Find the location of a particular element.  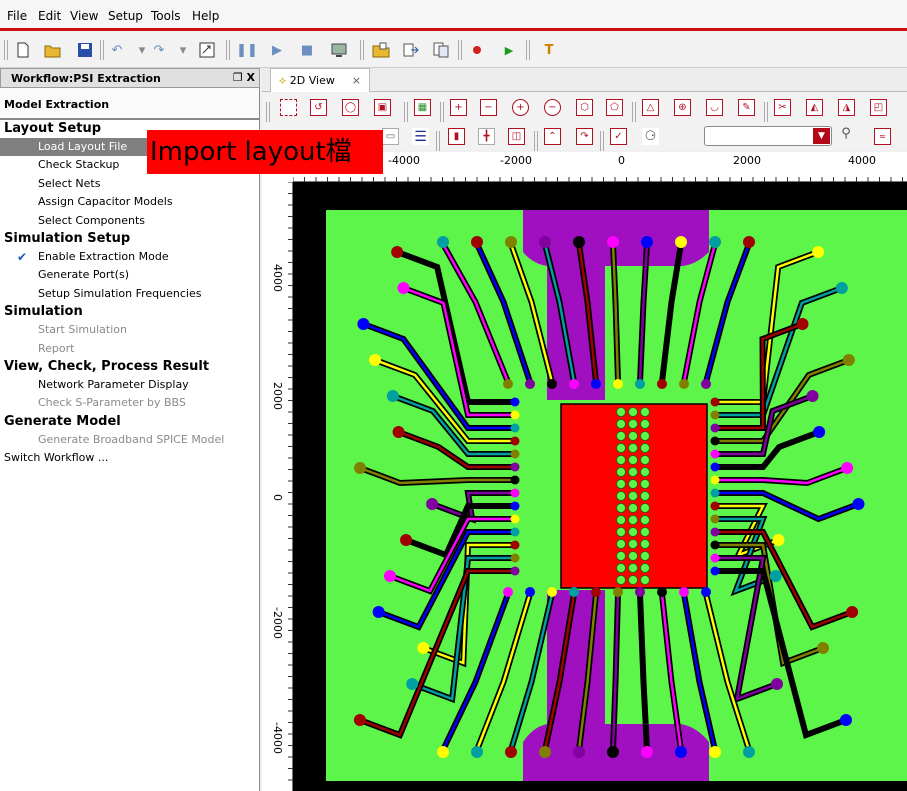

box-select-icon: ▭ is located at coordinates (390, 136).